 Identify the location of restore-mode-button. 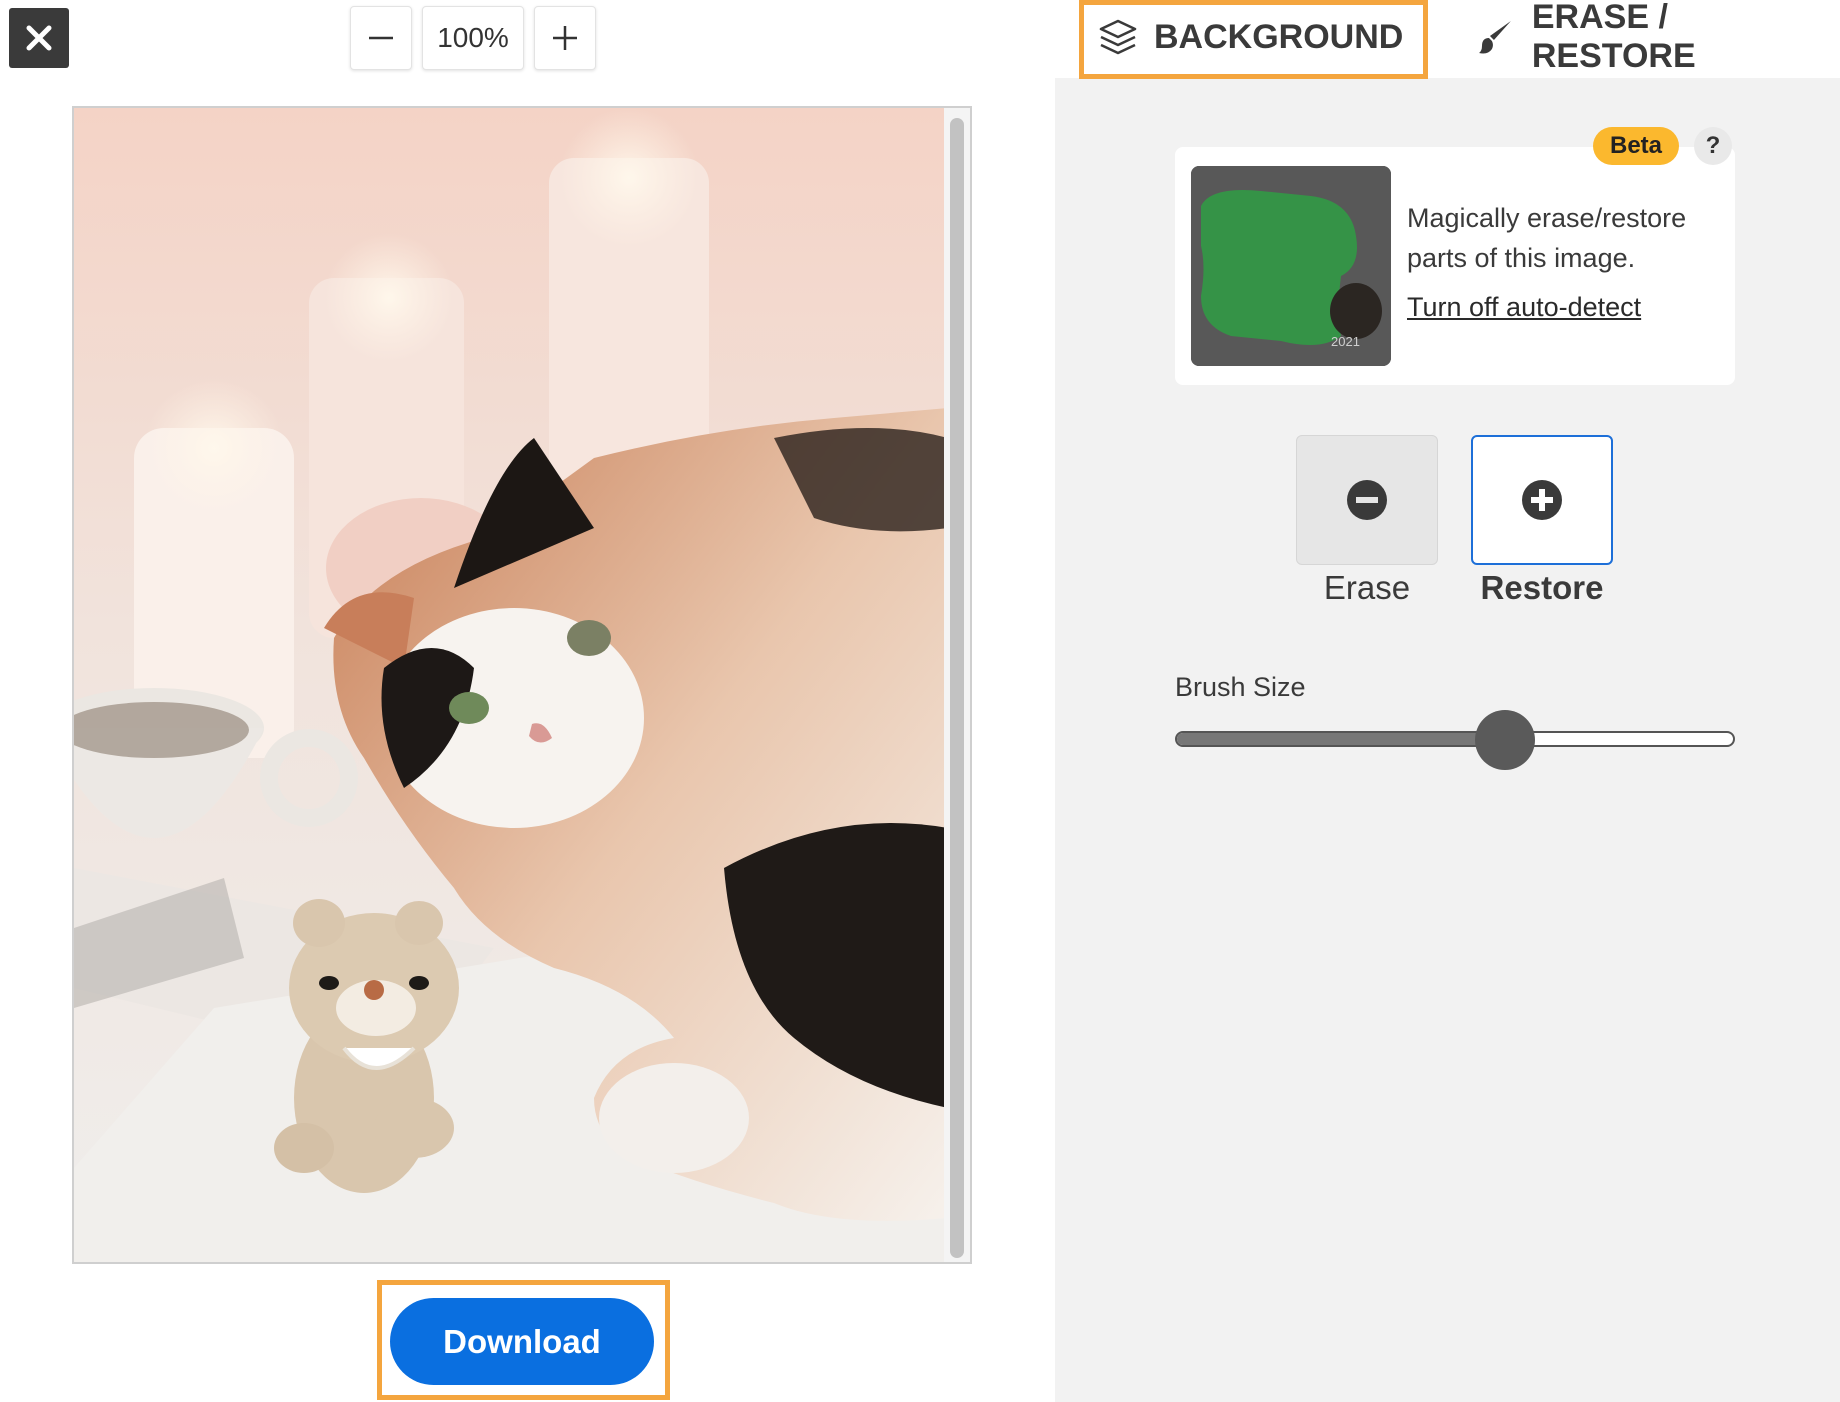
(1542, 500).